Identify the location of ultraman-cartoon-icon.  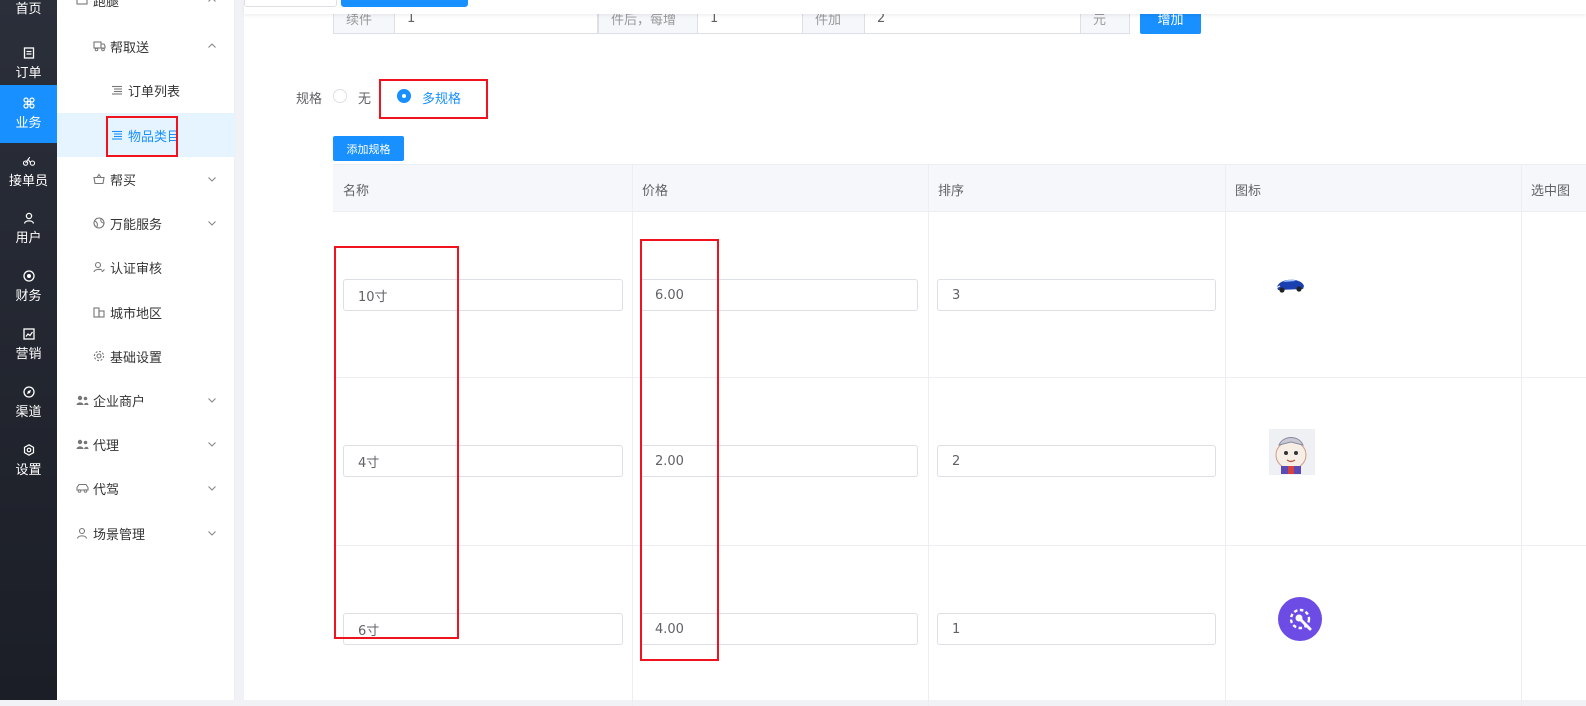
(1292, 452).